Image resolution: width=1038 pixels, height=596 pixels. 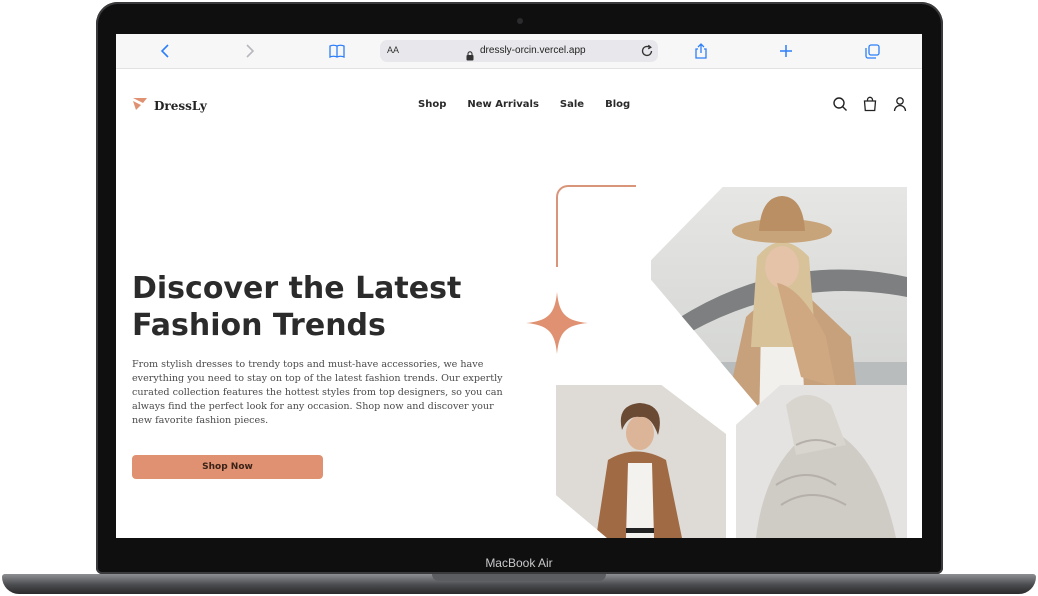 I want to click on address-bar: AA dressly-orcin.vercel.app, so click(x=519, y=51).